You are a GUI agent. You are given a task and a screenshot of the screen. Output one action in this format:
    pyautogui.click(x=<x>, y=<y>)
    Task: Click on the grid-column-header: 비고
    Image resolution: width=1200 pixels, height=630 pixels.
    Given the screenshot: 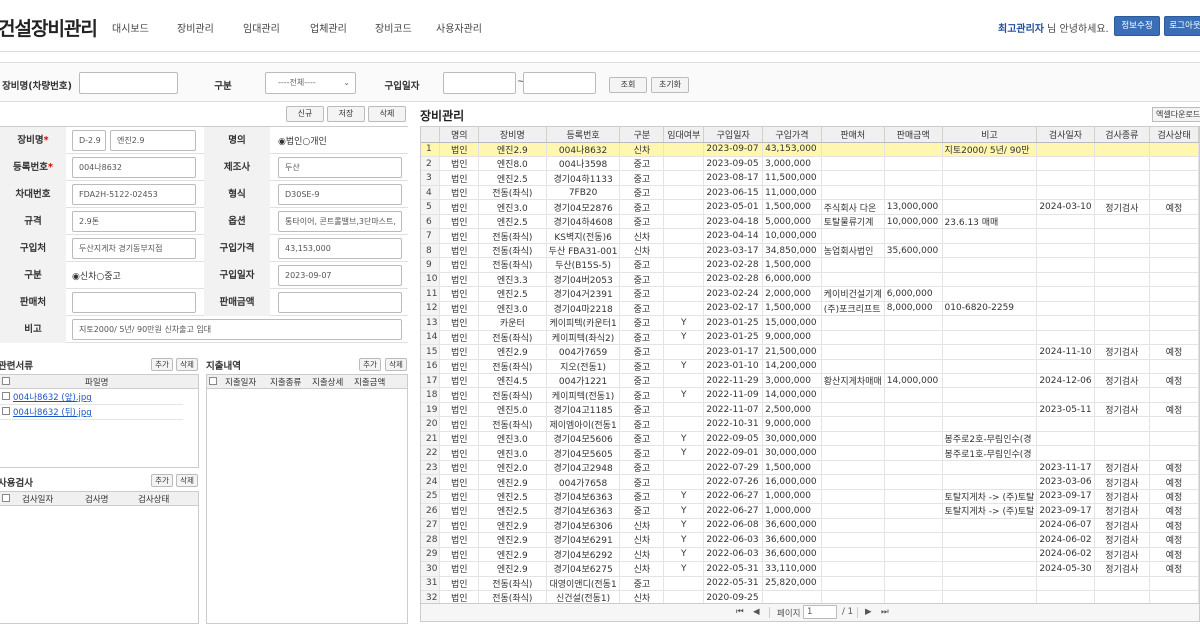 What is the action you would take?
    pyautogui.click(x=990, y=135)
    